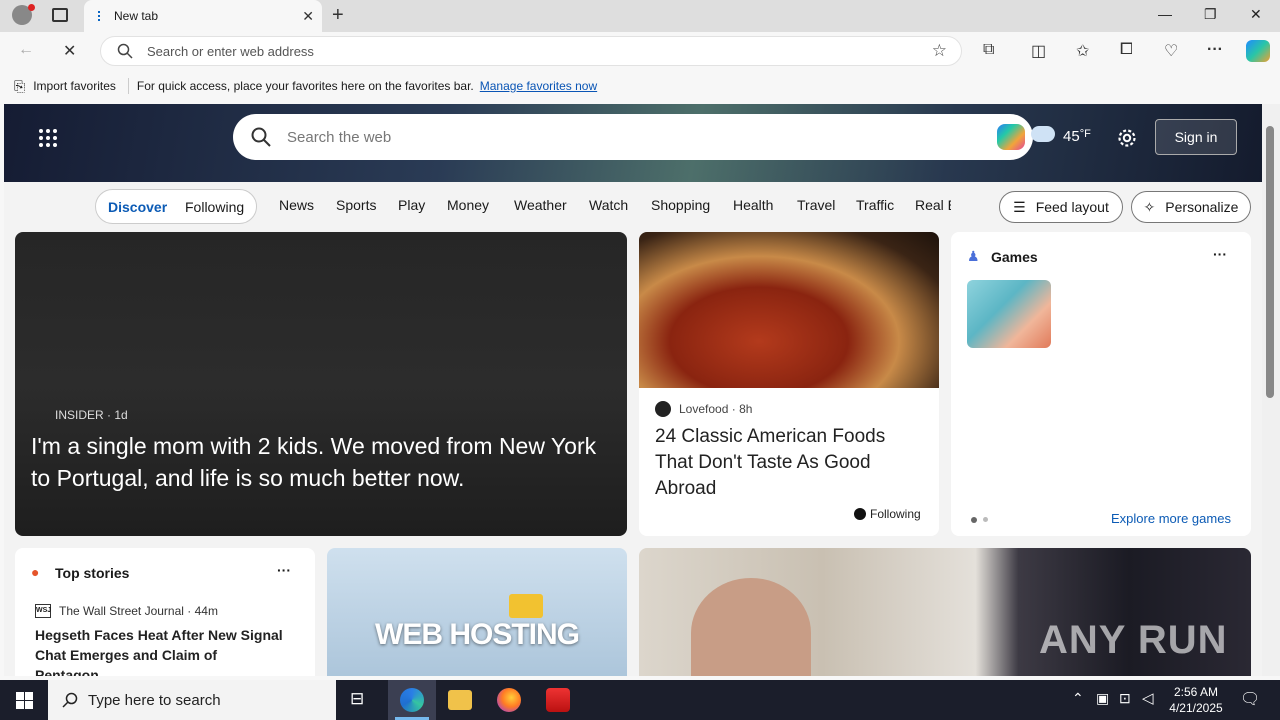 The width and height of the screenshot is (1280, 720). I want to click on category-money: Money, so click(468, 205).